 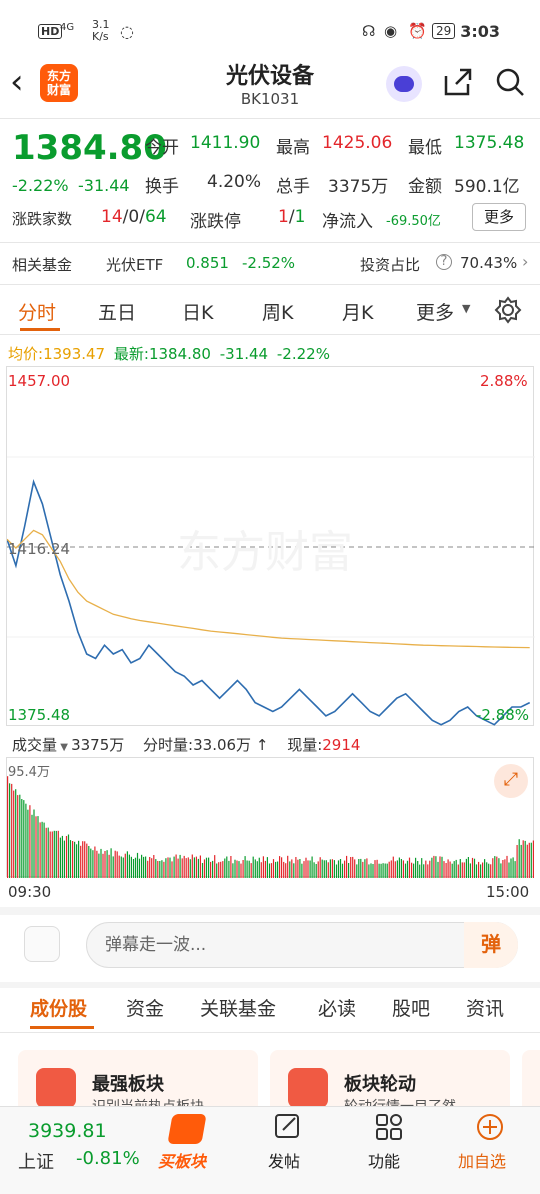 I want to click on fund-name: 光伏ETF, so click(x=134, y=264).